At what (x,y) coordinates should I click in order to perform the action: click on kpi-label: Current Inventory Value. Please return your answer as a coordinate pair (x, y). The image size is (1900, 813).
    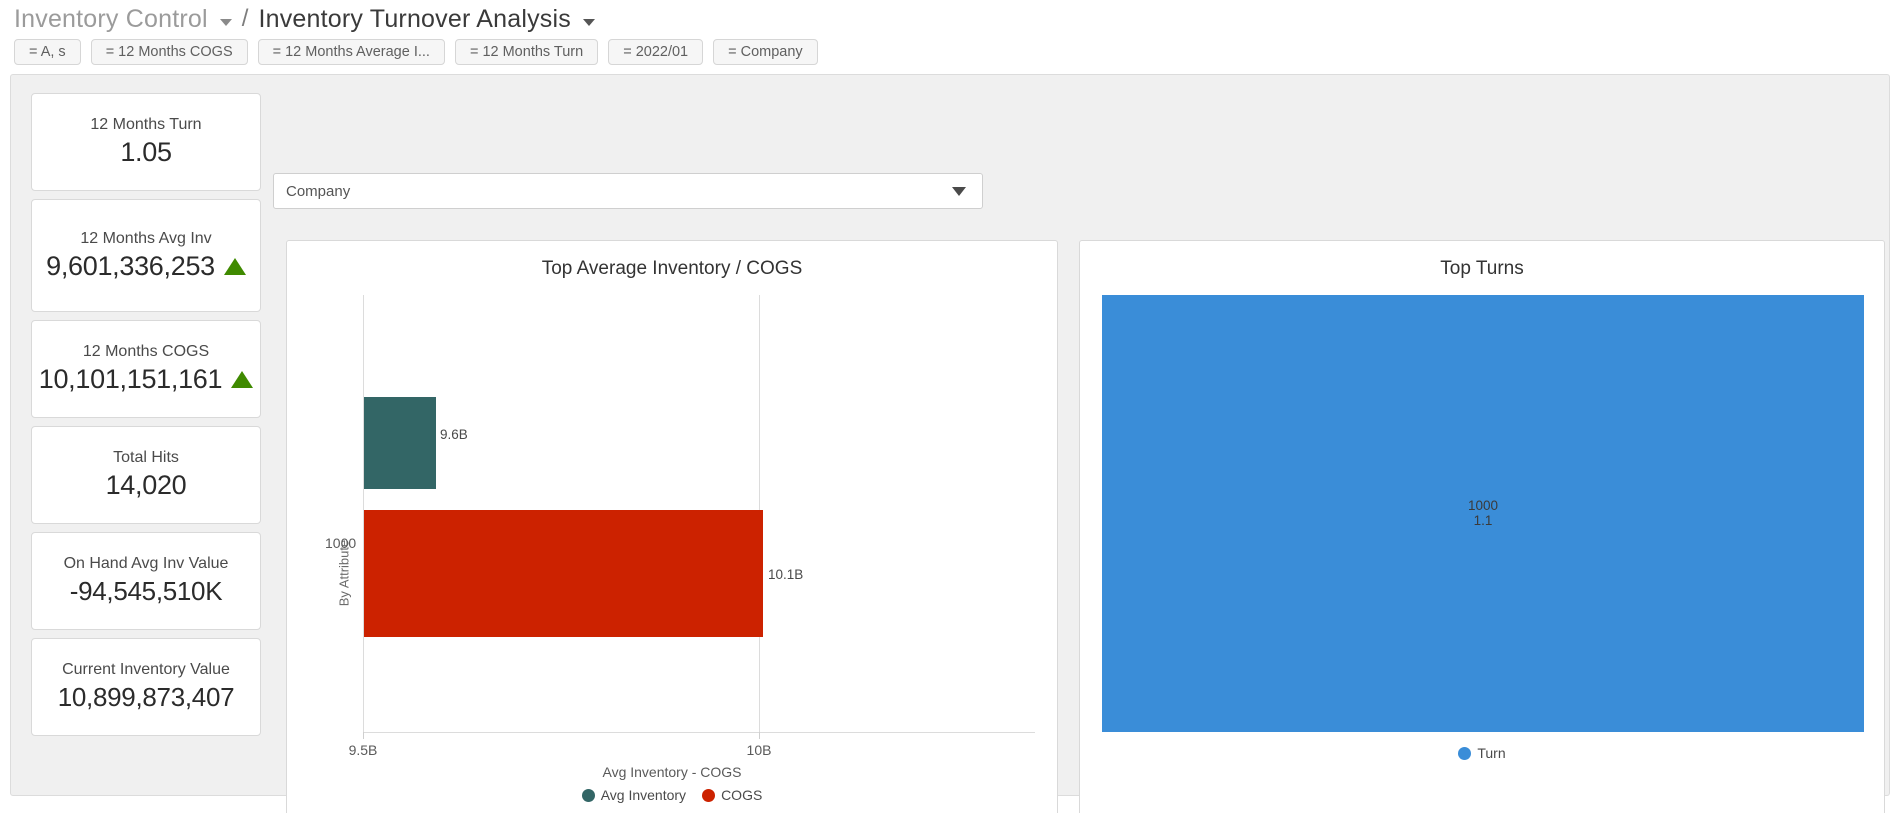
    Looking at the image, I should click on (146, 669).